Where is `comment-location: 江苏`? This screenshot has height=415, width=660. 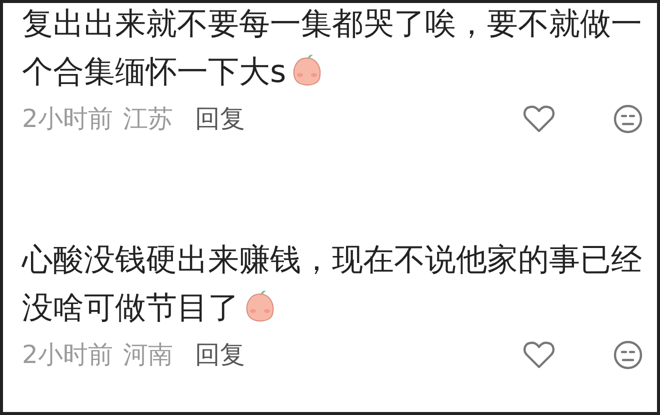 comment-location: 江苏 is located at coordinates (147, 119).